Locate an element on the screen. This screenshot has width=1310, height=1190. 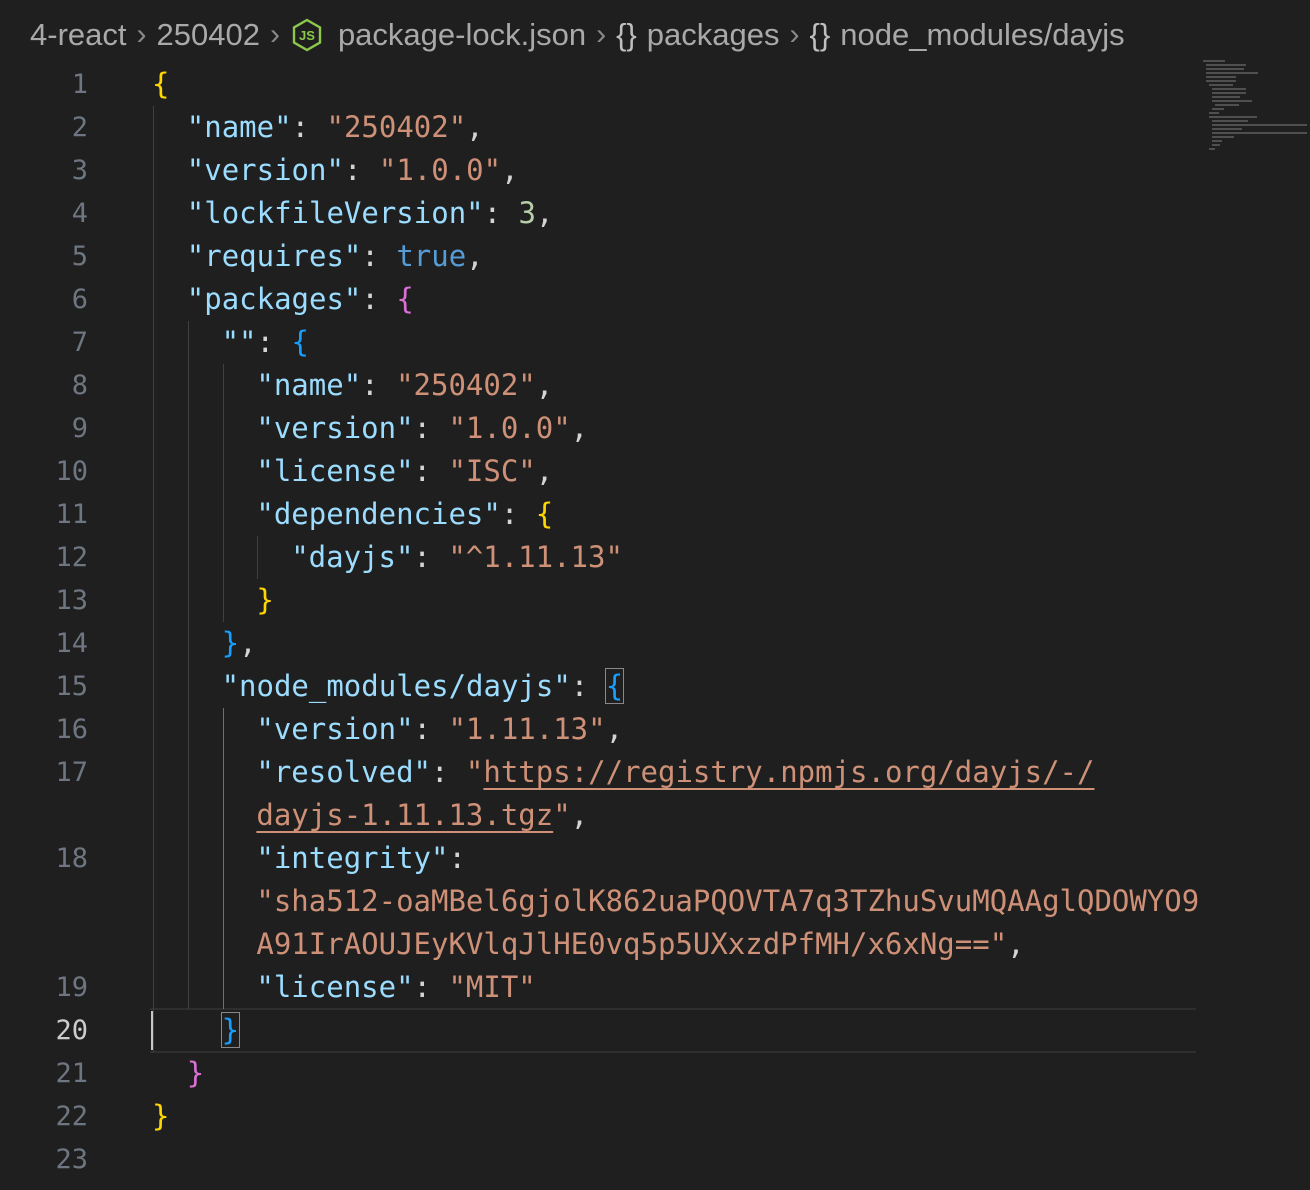
code-line: 14}, is located at coordinates (600, 643).